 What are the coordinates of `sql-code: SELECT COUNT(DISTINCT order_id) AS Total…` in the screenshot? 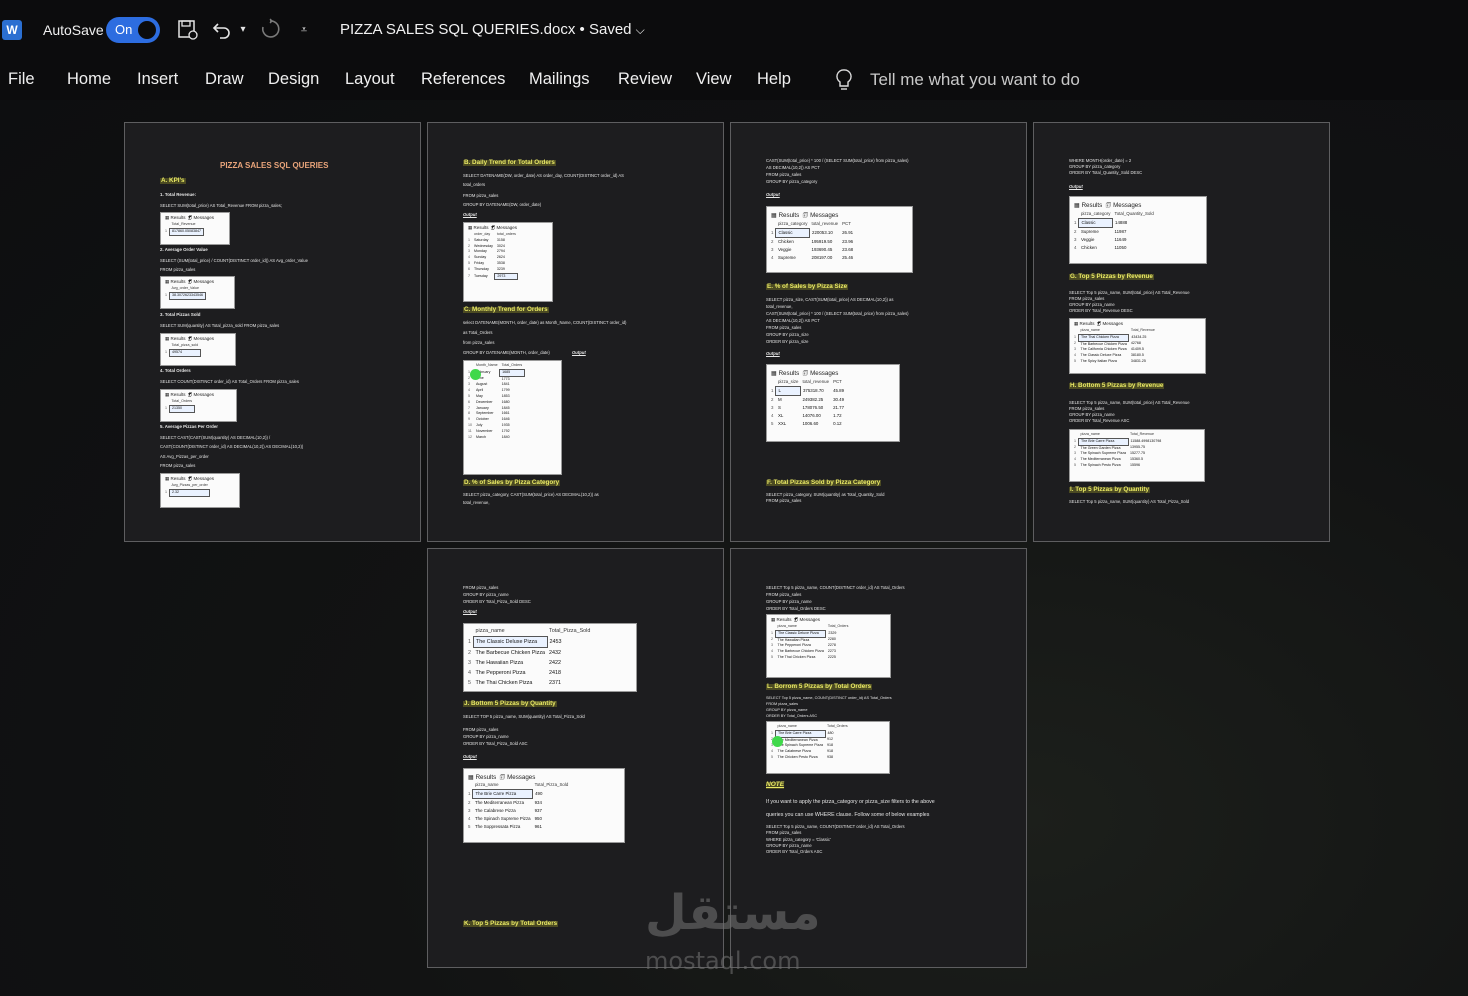 It's located at (229, 381).